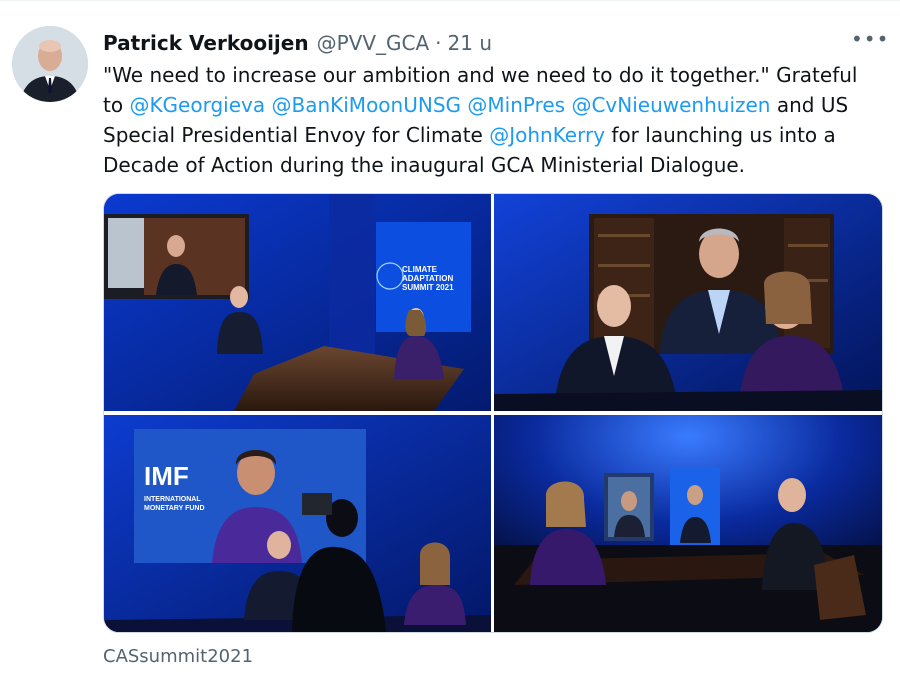 The image size is (900, 675). I want to click on mention-johnkerry: @JohnKerry, so click(547, 135).